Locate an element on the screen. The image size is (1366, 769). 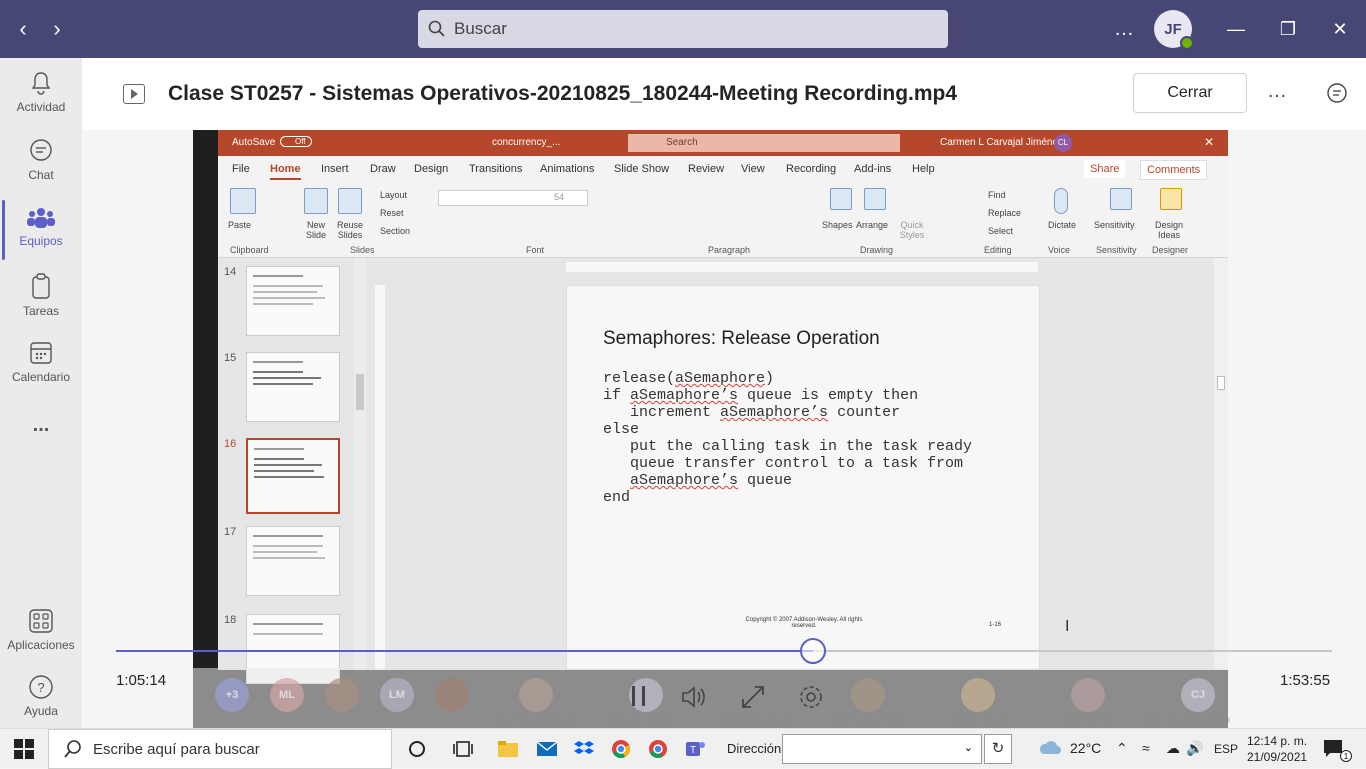
rail-item-aplicaciones: Aplicaciones is located at coordinates (41, 630).